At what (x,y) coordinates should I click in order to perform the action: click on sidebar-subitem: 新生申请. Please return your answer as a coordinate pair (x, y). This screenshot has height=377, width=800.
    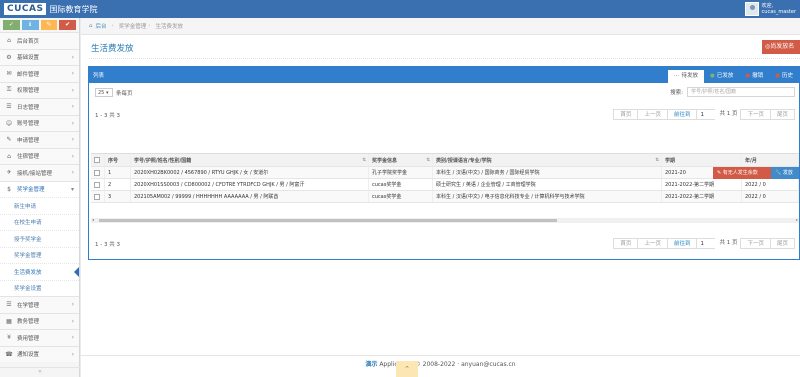
    Looking at the image, I should click on (39, 205).